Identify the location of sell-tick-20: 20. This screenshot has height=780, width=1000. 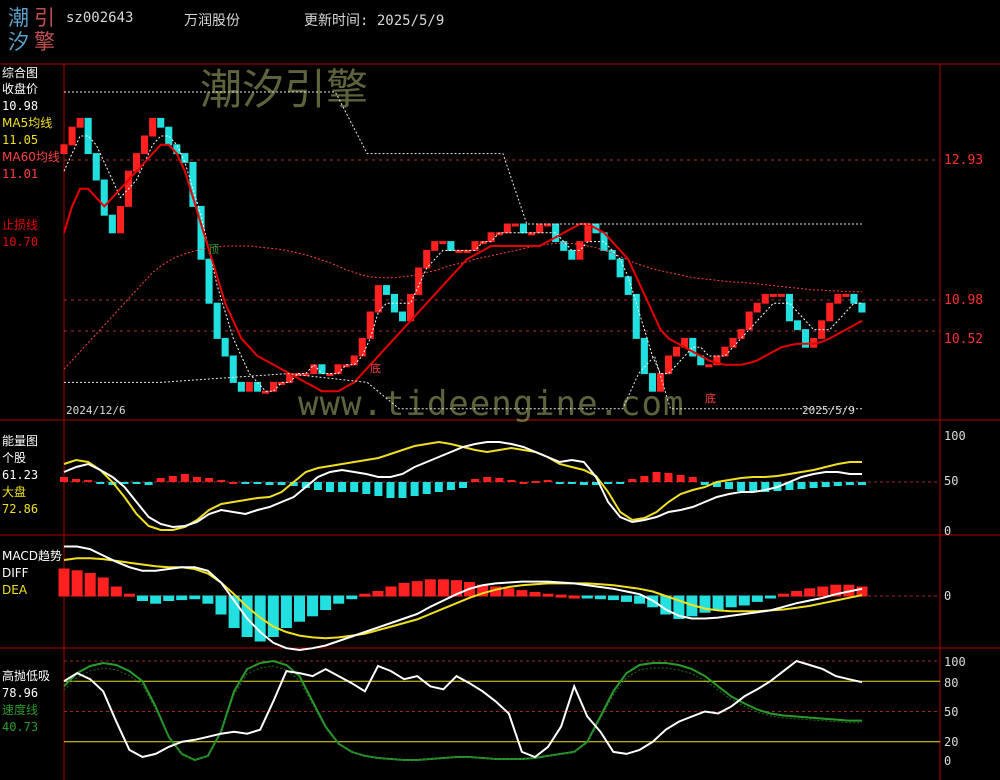
(951, 742).